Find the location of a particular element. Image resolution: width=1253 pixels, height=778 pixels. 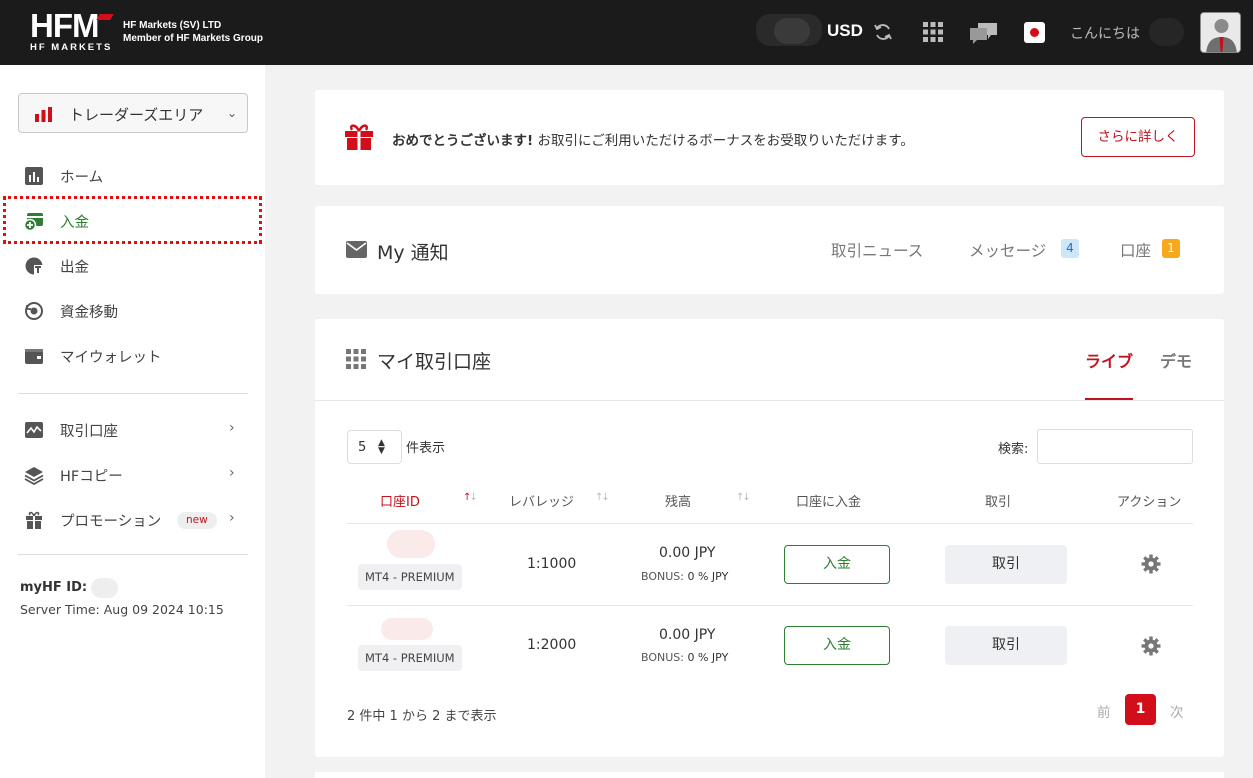

tab-accounts: 口座 is located at coordinates (1135, 250).